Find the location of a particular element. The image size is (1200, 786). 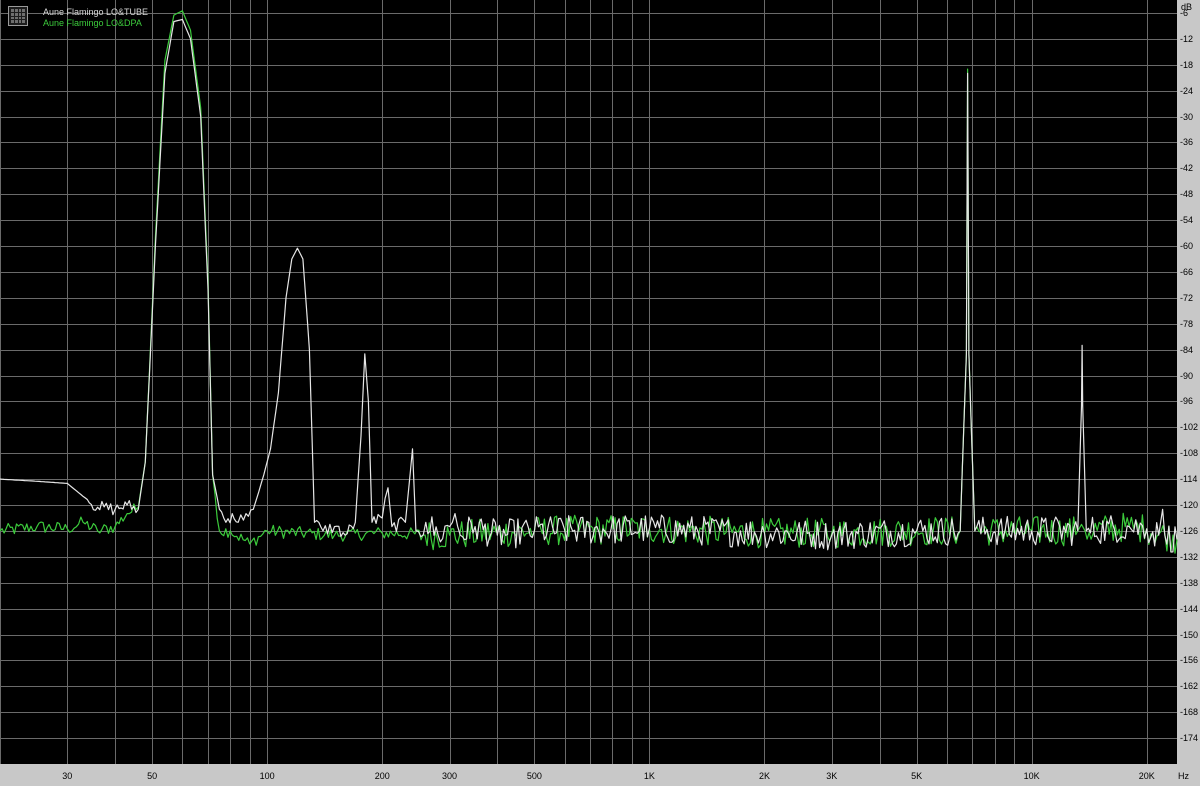

x-tick-label: 5K is located at coordinates (916, 776).